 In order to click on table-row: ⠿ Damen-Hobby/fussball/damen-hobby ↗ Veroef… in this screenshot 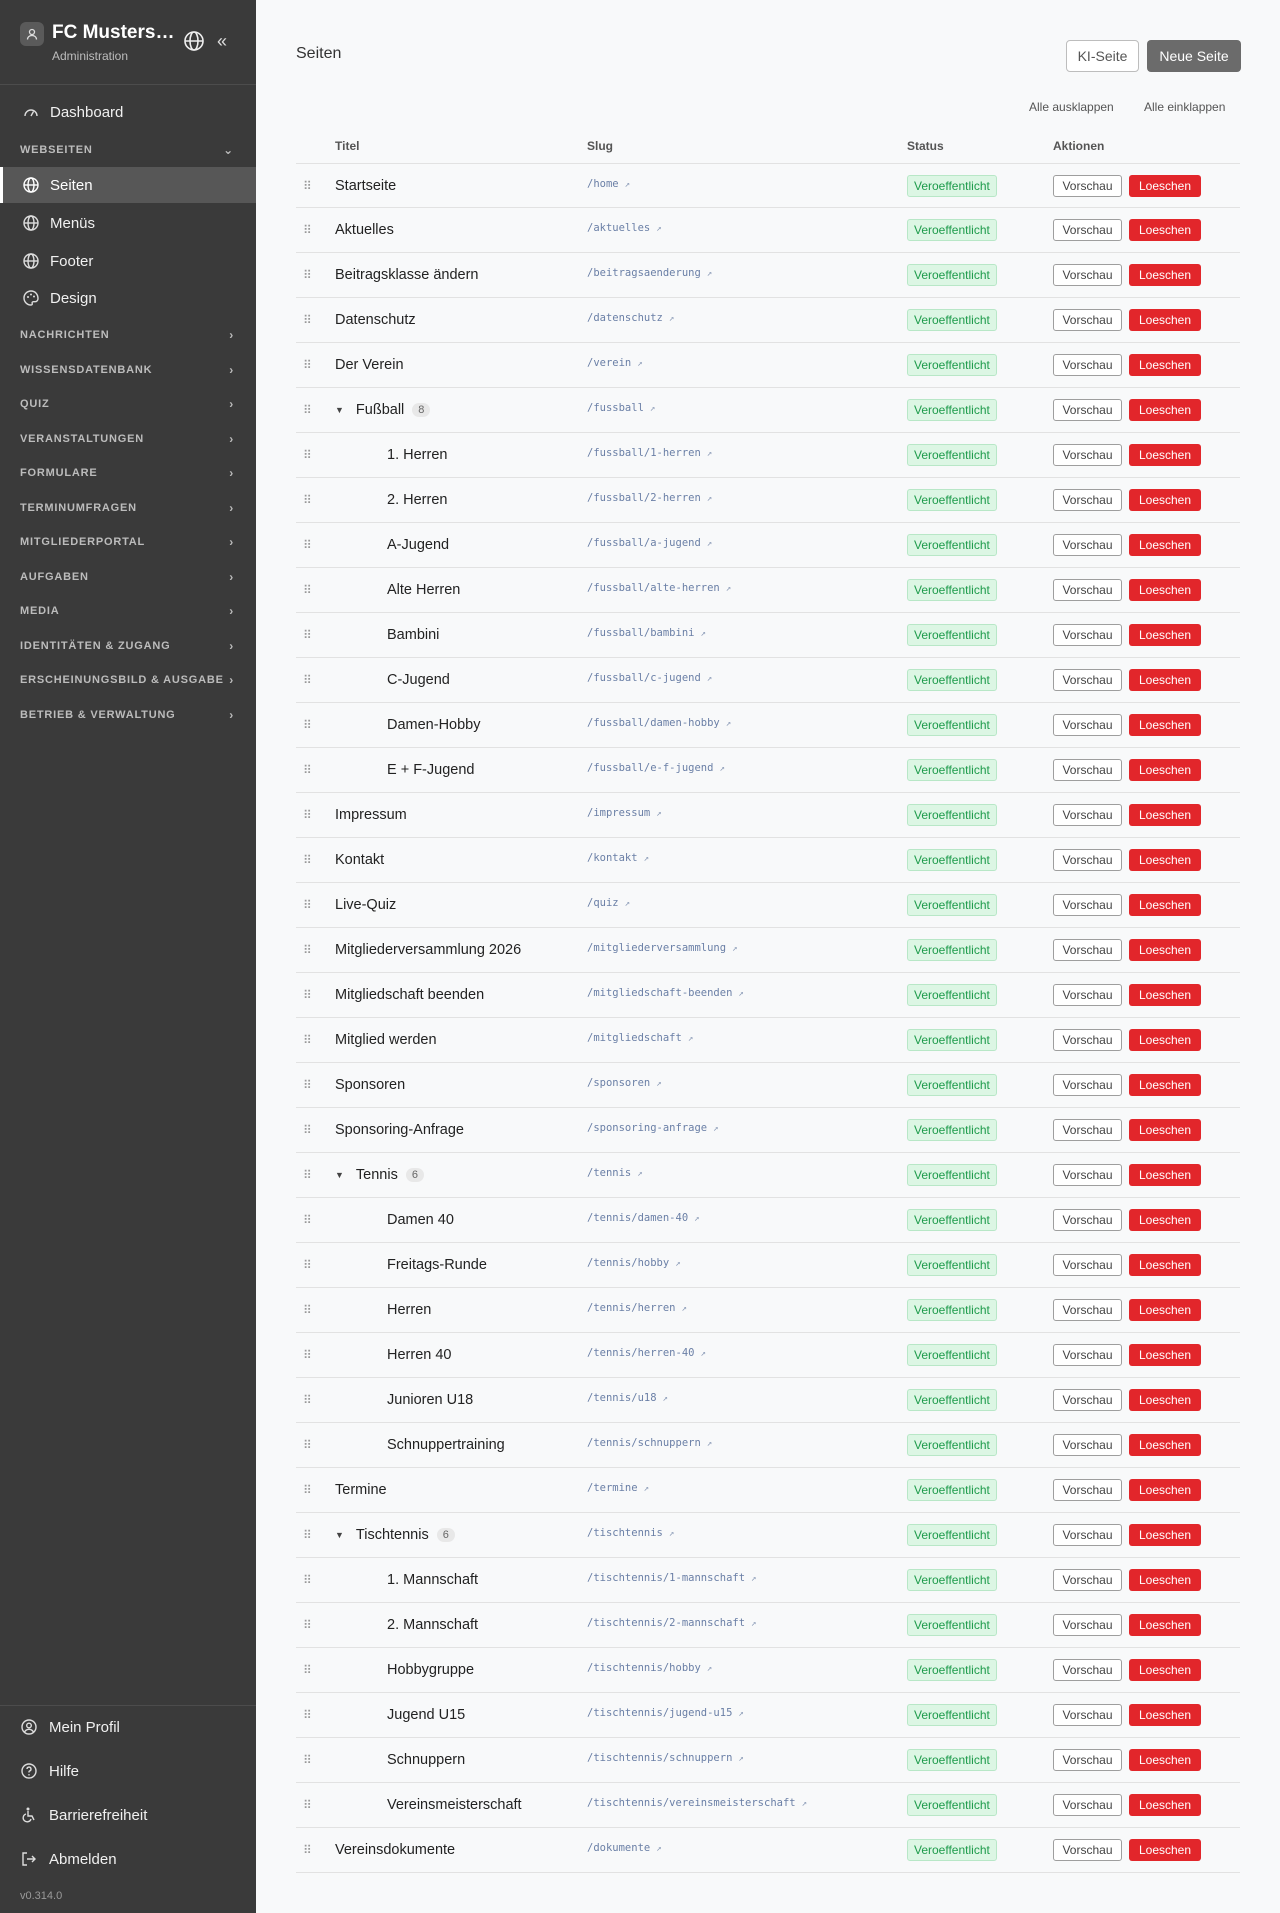, I will do `click(768, 725)`.